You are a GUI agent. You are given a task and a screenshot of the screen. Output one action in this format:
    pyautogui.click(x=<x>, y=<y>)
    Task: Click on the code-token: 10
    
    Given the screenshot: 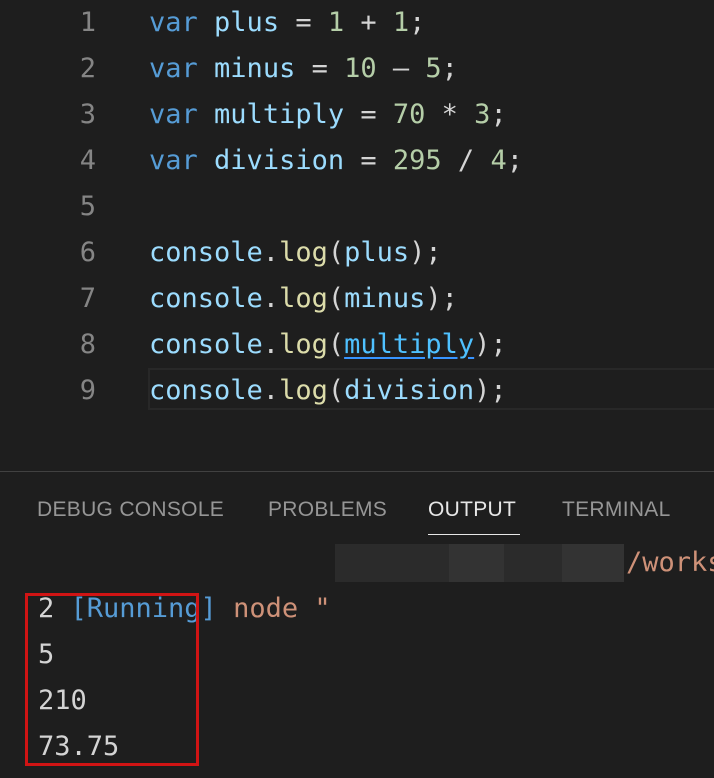 What is the action you would take?
    pyautogui.click(x=360, y=68)
    